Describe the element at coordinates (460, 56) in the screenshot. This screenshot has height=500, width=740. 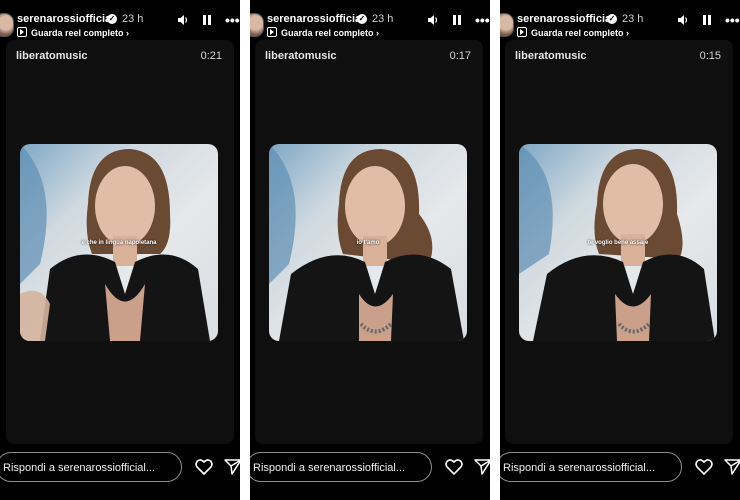
I see `card-timer: 0:17` at that location.